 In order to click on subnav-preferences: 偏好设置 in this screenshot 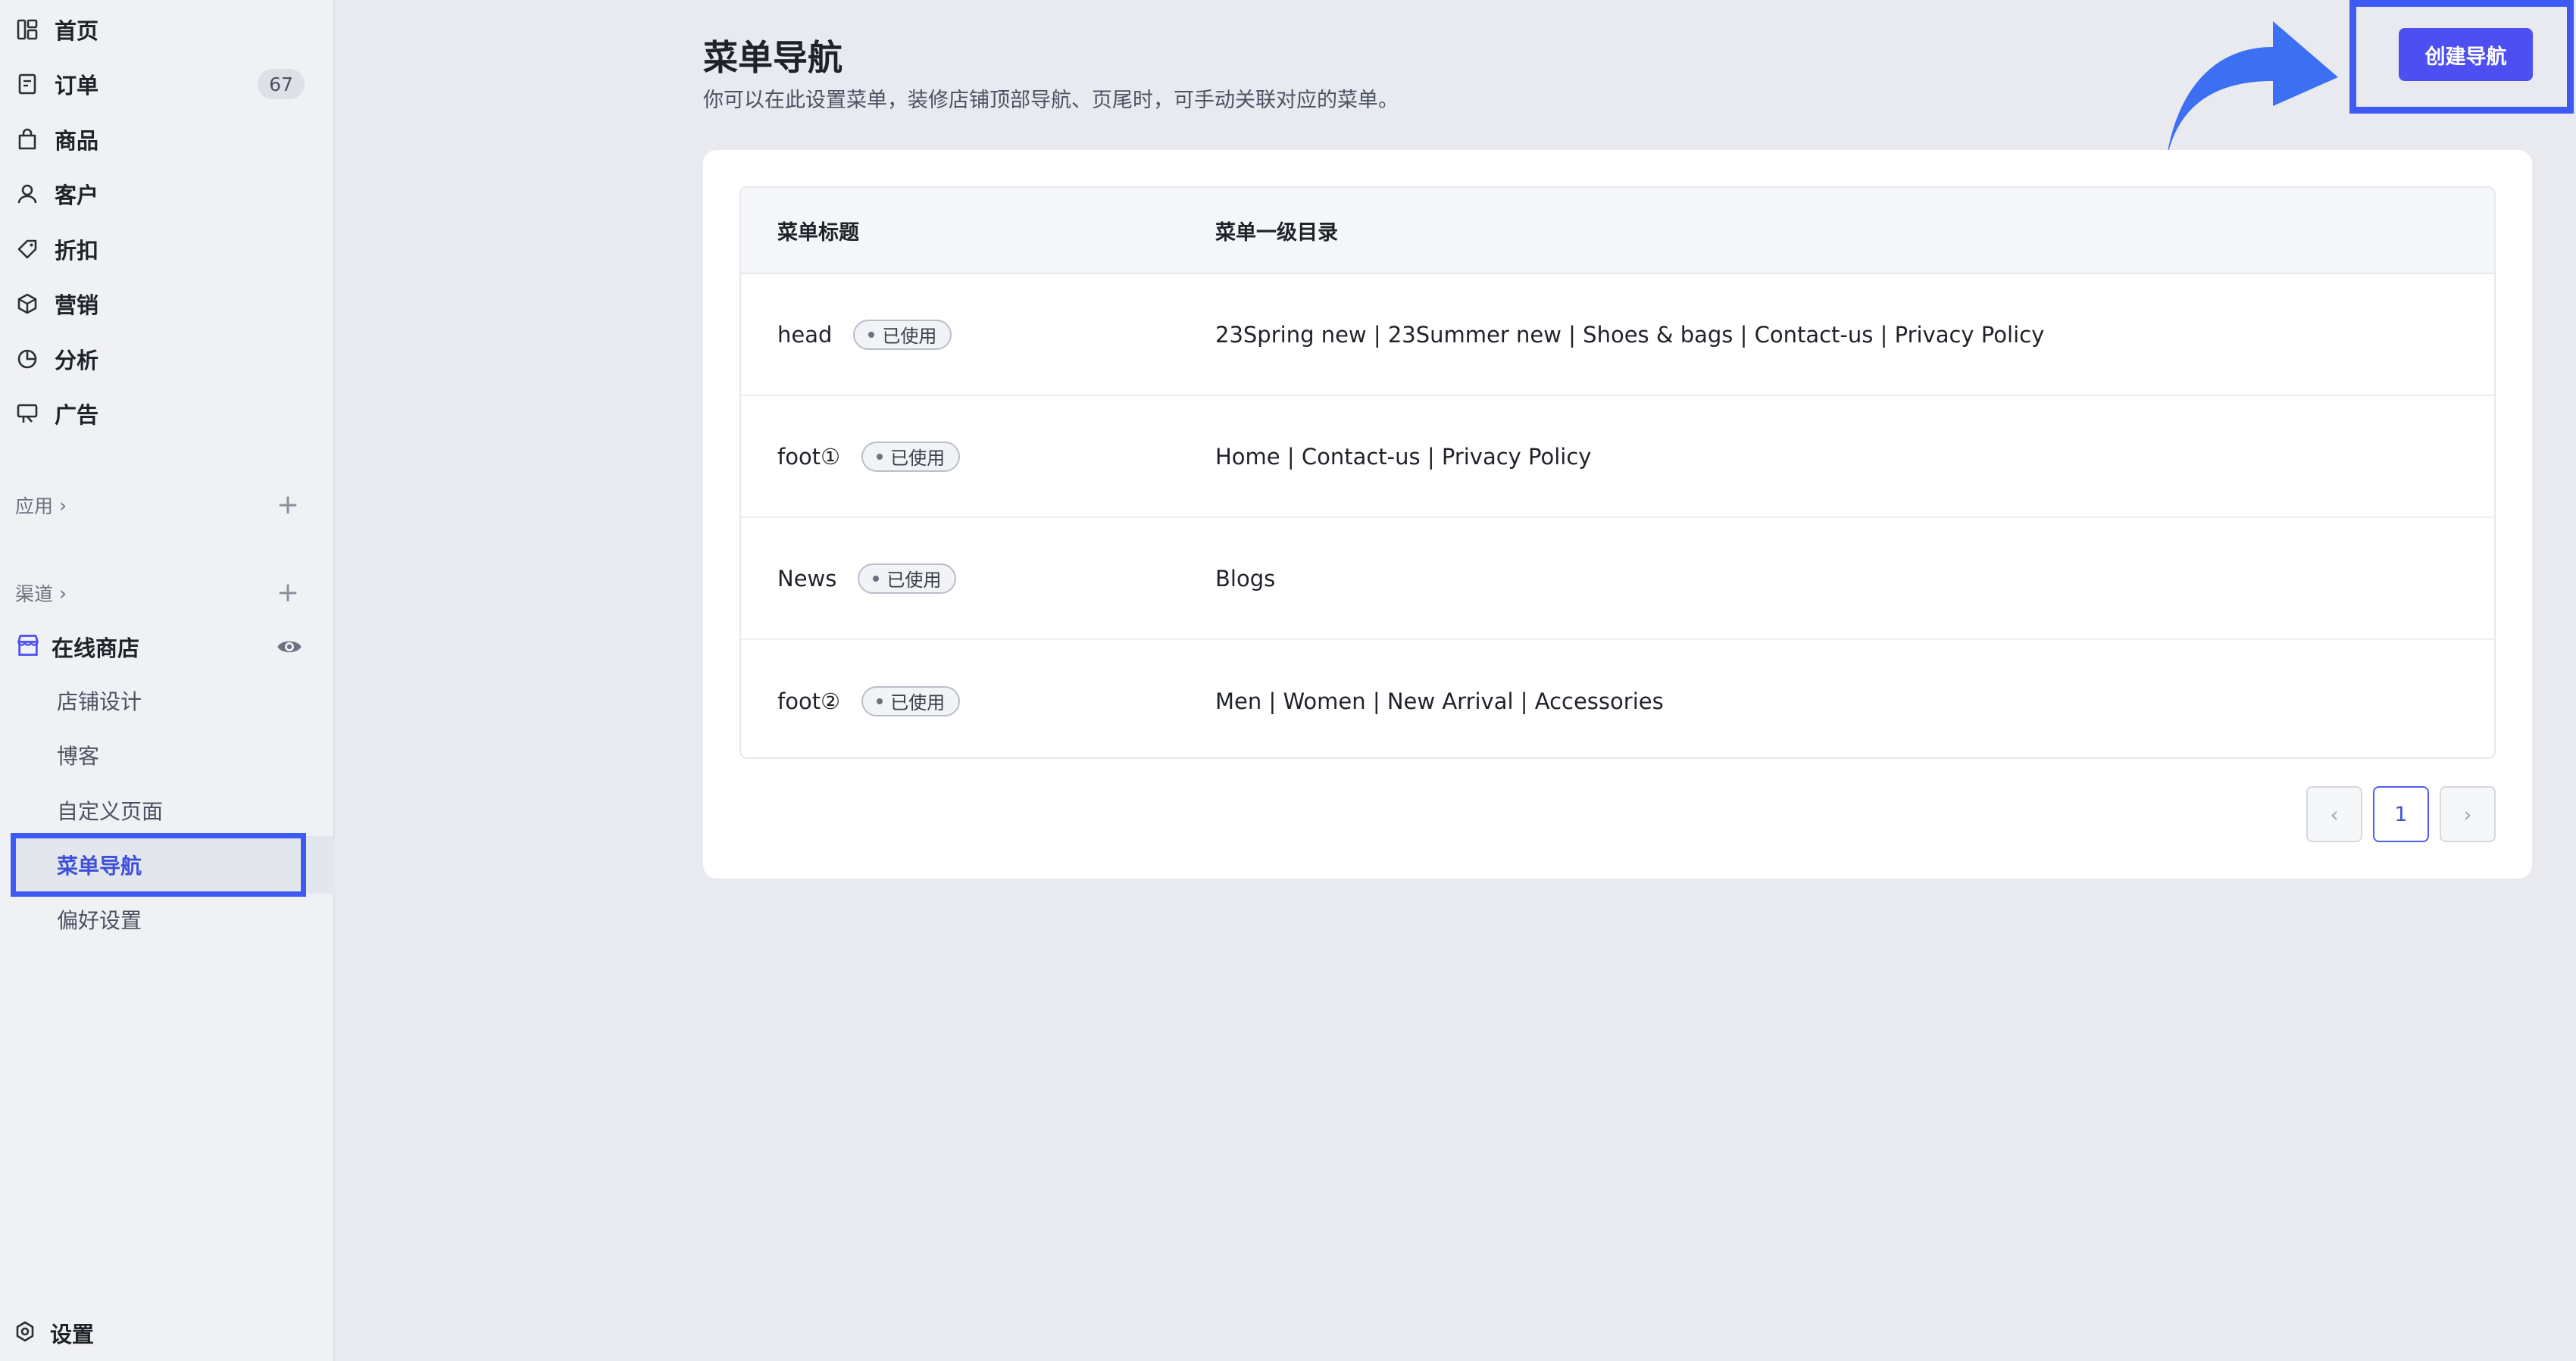, I will do `click(99, 919)`.